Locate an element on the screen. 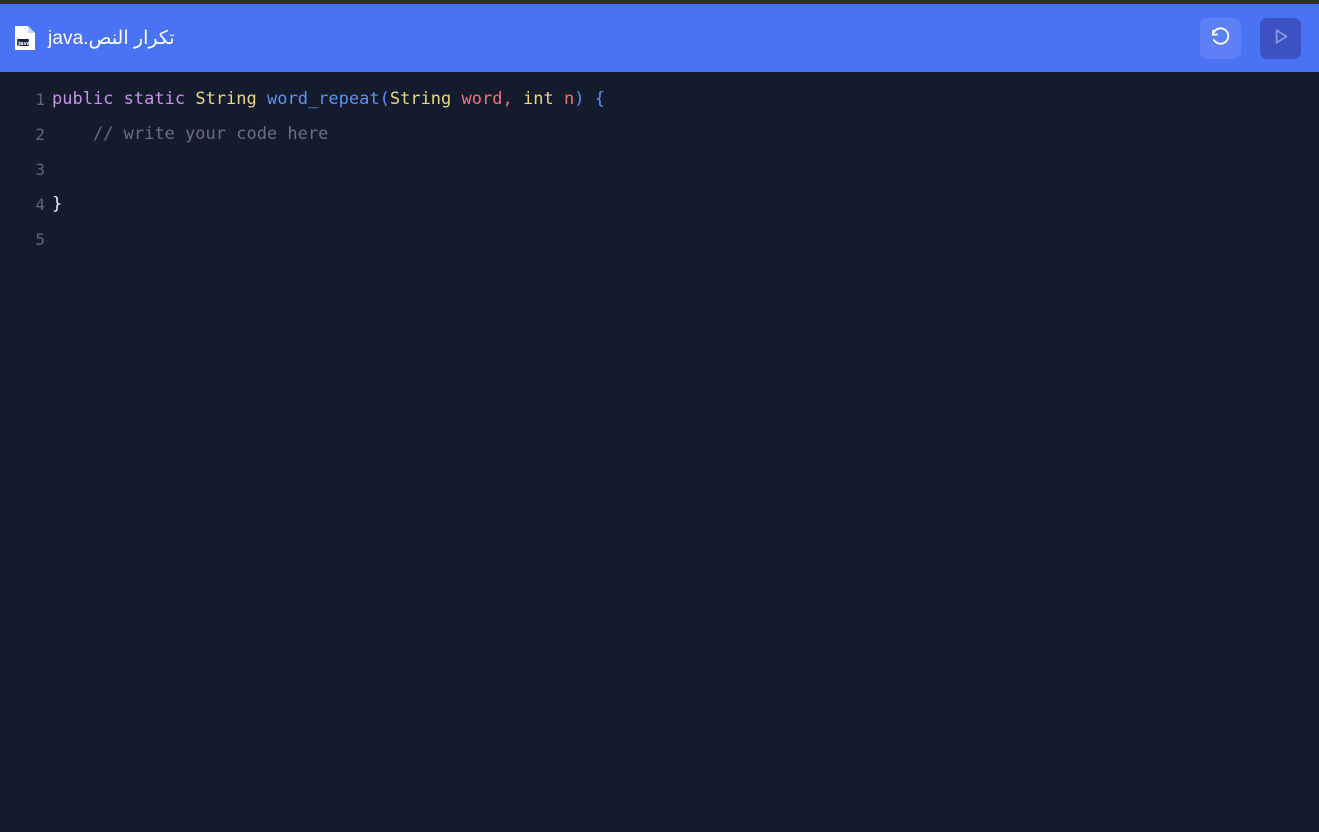  editor-header-bar: java تكرار النص.java is located at coordinates (659, 38).